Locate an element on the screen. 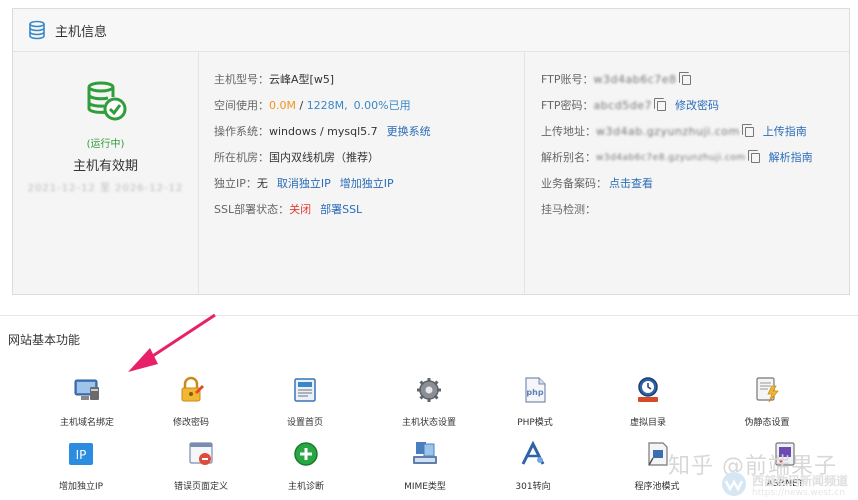 The image size is (858, 500). add-ip-link: 增加独立IP is located at coordinates (367, 184).